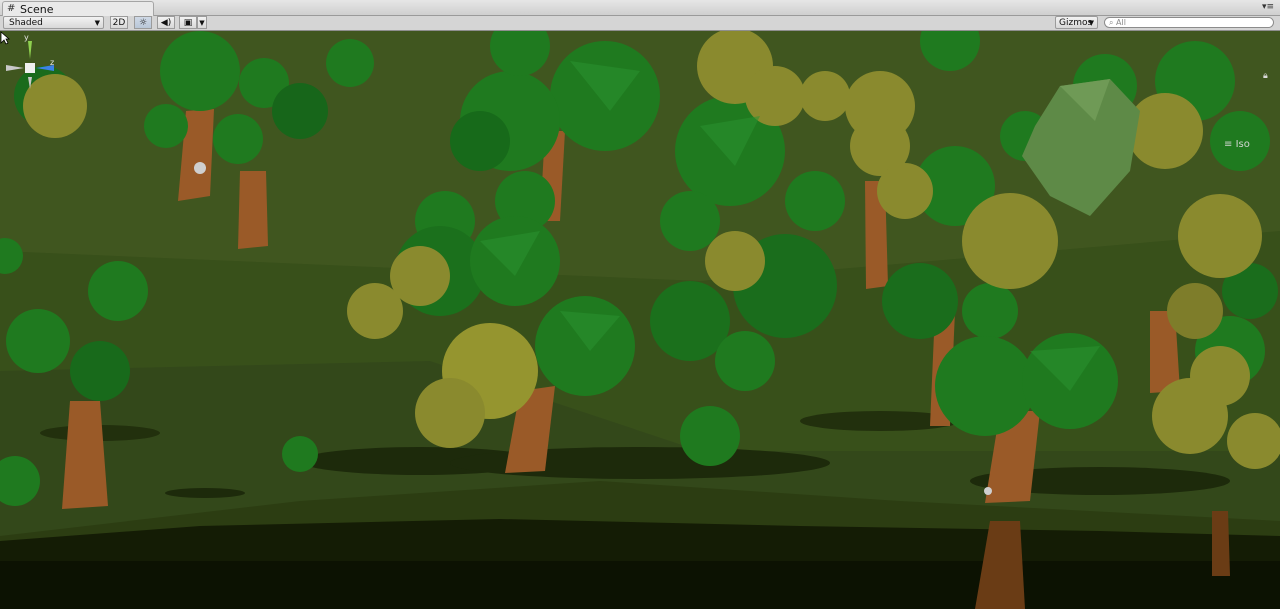 The image size is (1280, 609). I want to click on image-icon: ▣, so click(188, 23).